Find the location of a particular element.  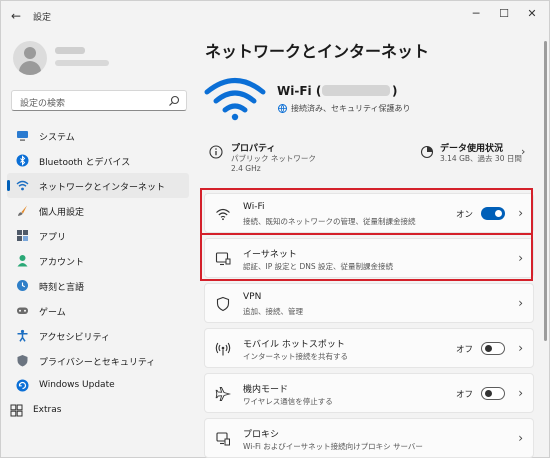

pie-chart-icon is located at coordinates (427, 152).